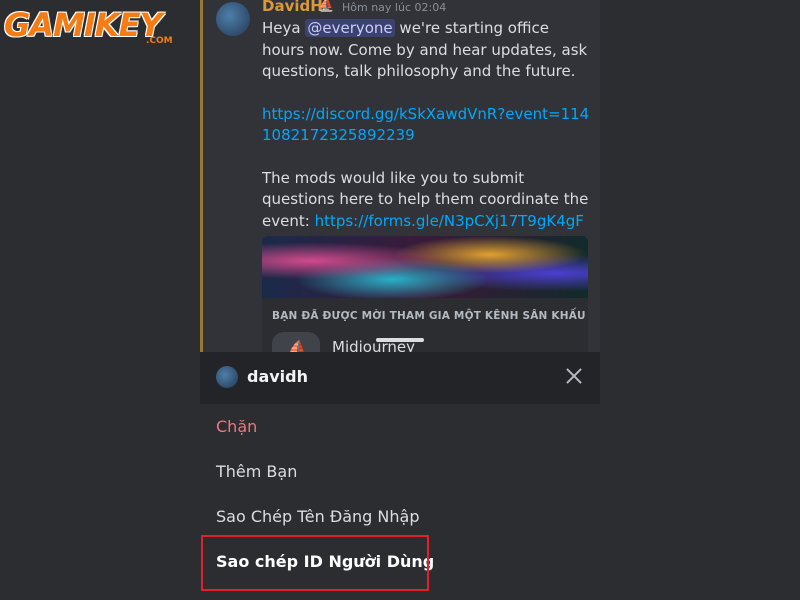  I want to click on drag-handle, so click(400, 340).